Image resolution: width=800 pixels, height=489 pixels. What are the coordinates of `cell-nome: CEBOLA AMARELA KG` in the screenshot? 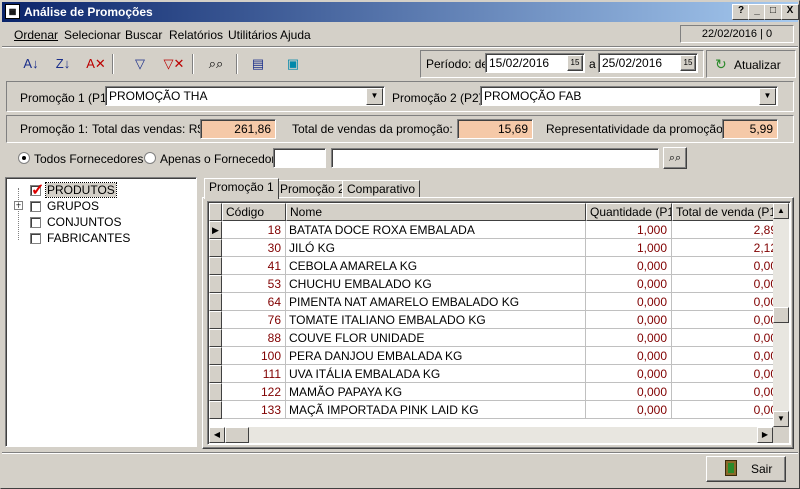 It's located at (436, 266).